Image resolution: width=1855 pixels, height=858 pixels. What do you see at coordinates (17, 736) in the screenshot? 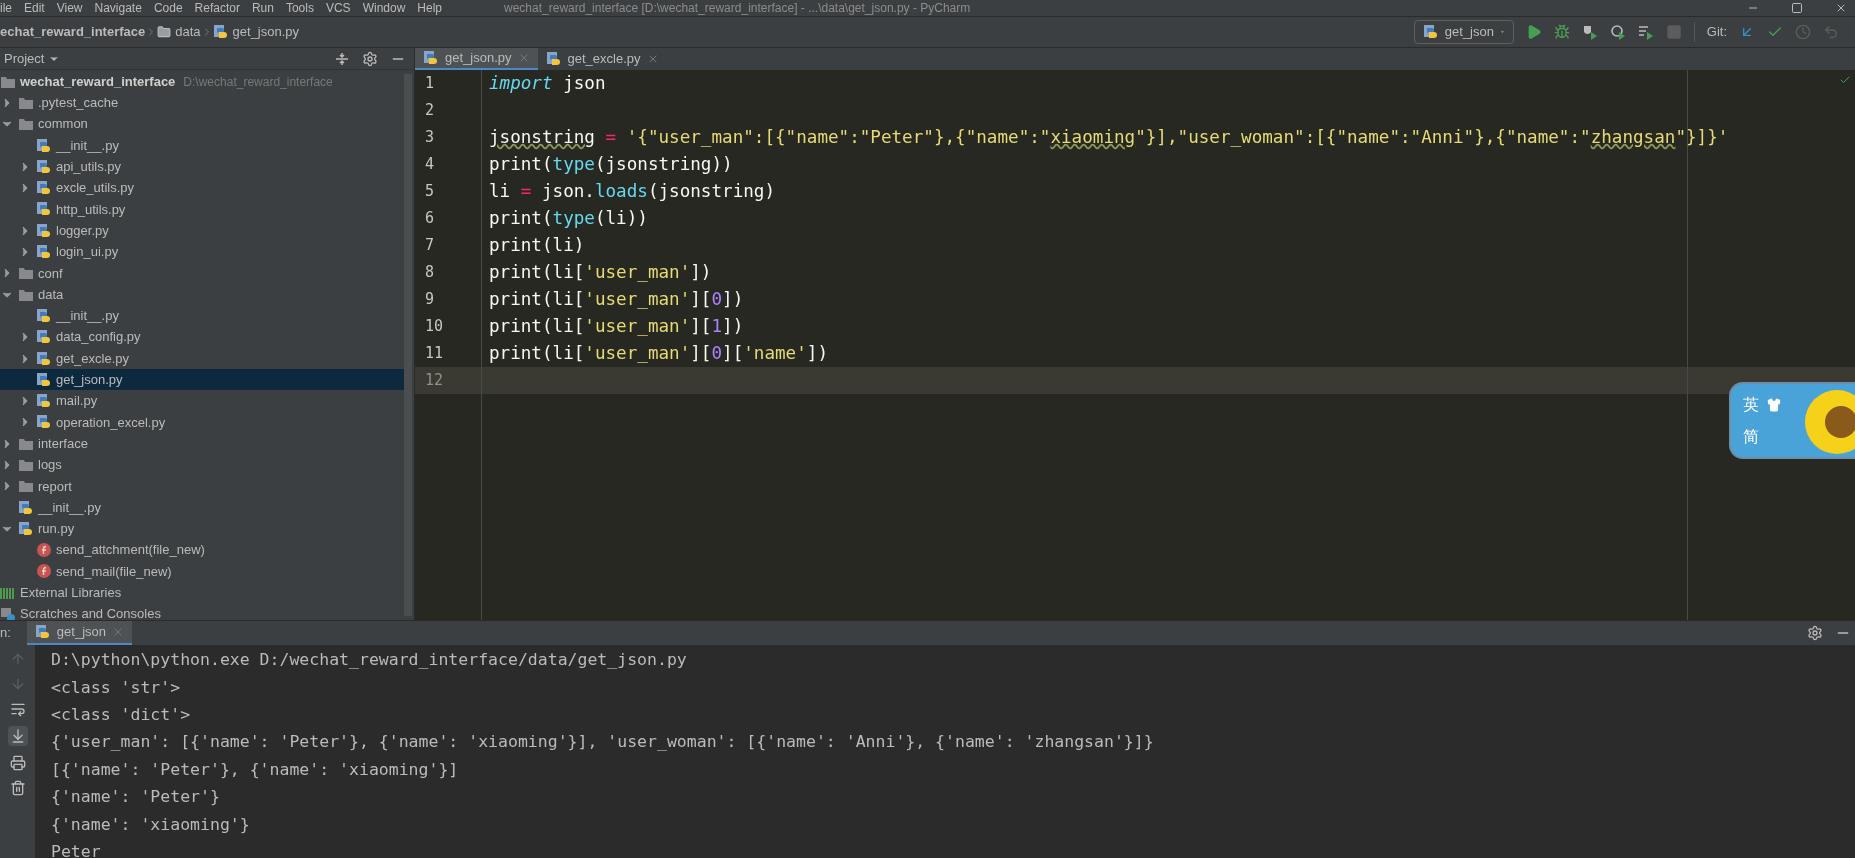
I see `scroll-to-end-icon` at bounding box center [17, 736].